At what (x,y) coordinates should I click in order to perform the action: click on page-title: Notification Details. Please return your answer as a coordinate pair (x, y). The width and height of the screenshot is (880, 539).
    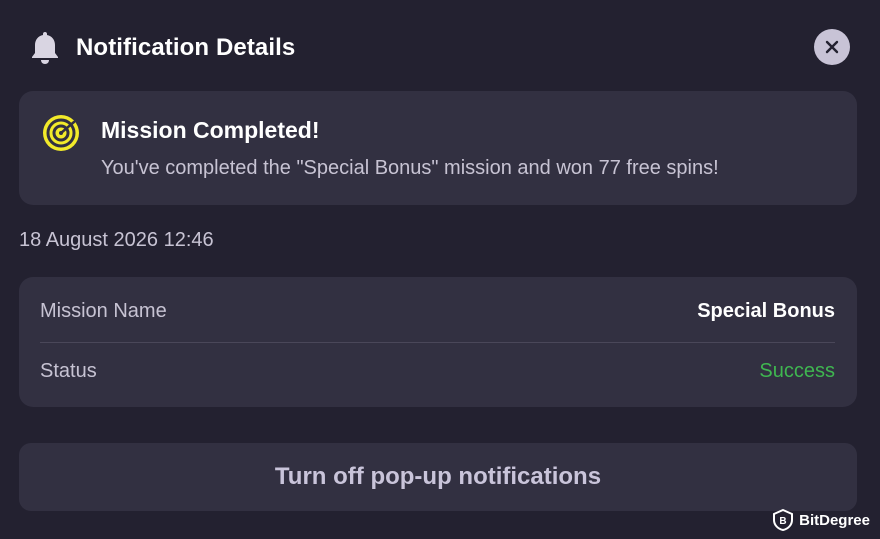
    Looking at the image, I should click on (186, 47).